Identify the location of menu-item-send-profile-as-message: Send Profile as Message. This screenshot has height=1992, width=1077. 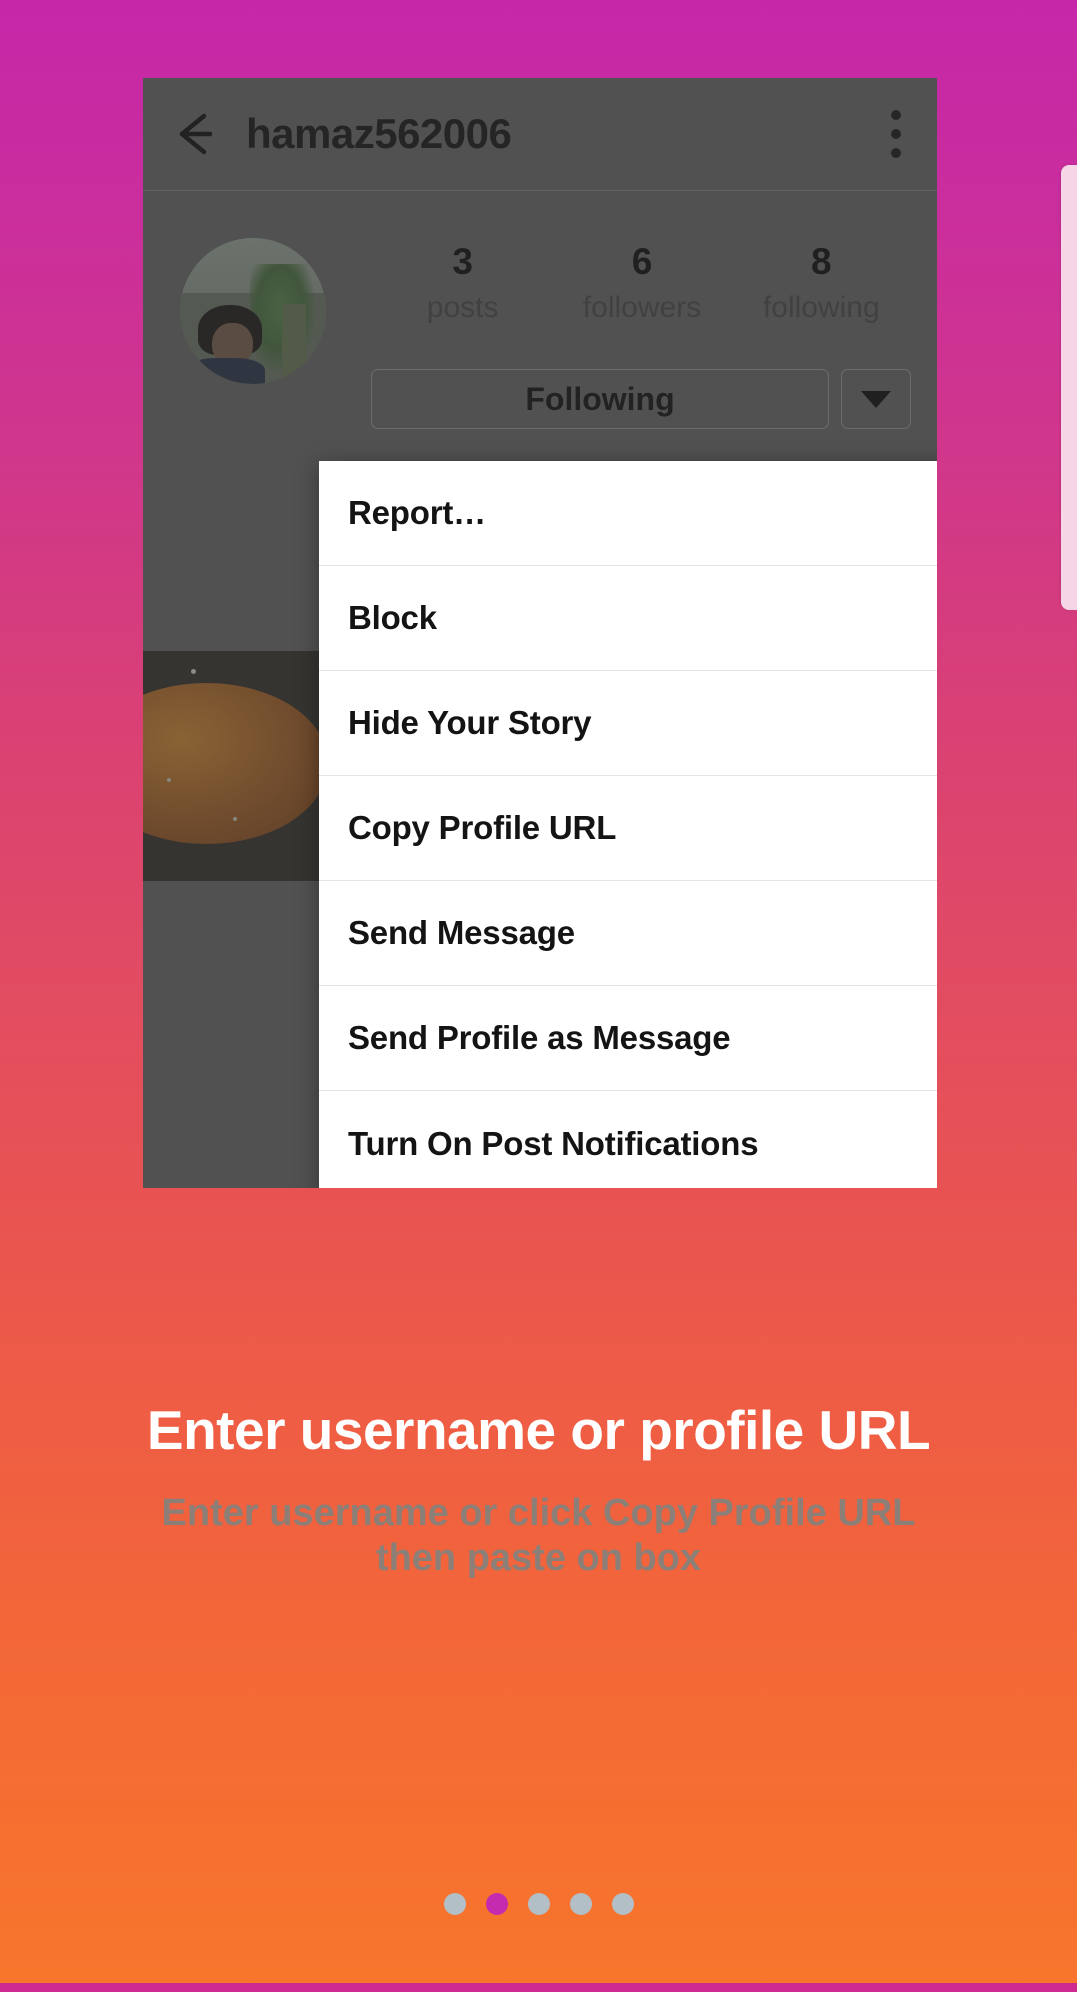
(628, 1038).